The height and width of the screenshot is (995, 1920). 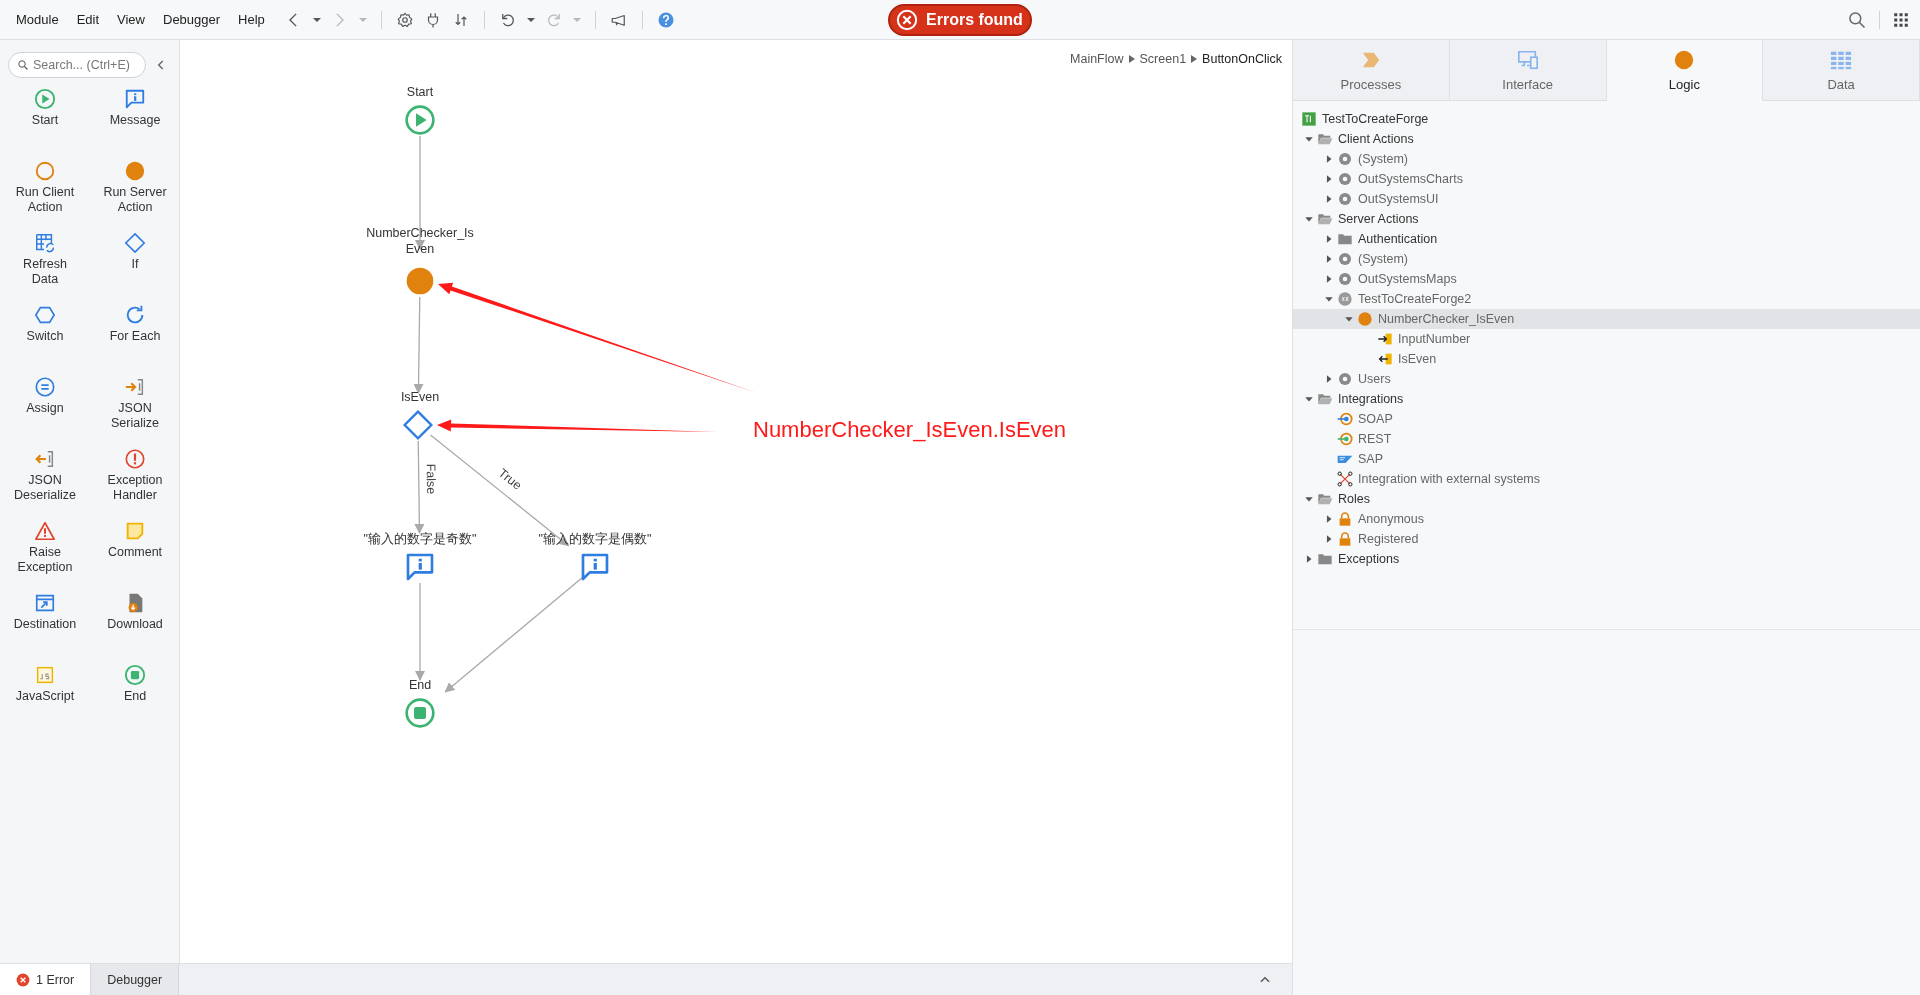 What do you see at coordinates (1527, 59) in the screenshot?
I see `devices-icon` at bounding box center [1527, 59].